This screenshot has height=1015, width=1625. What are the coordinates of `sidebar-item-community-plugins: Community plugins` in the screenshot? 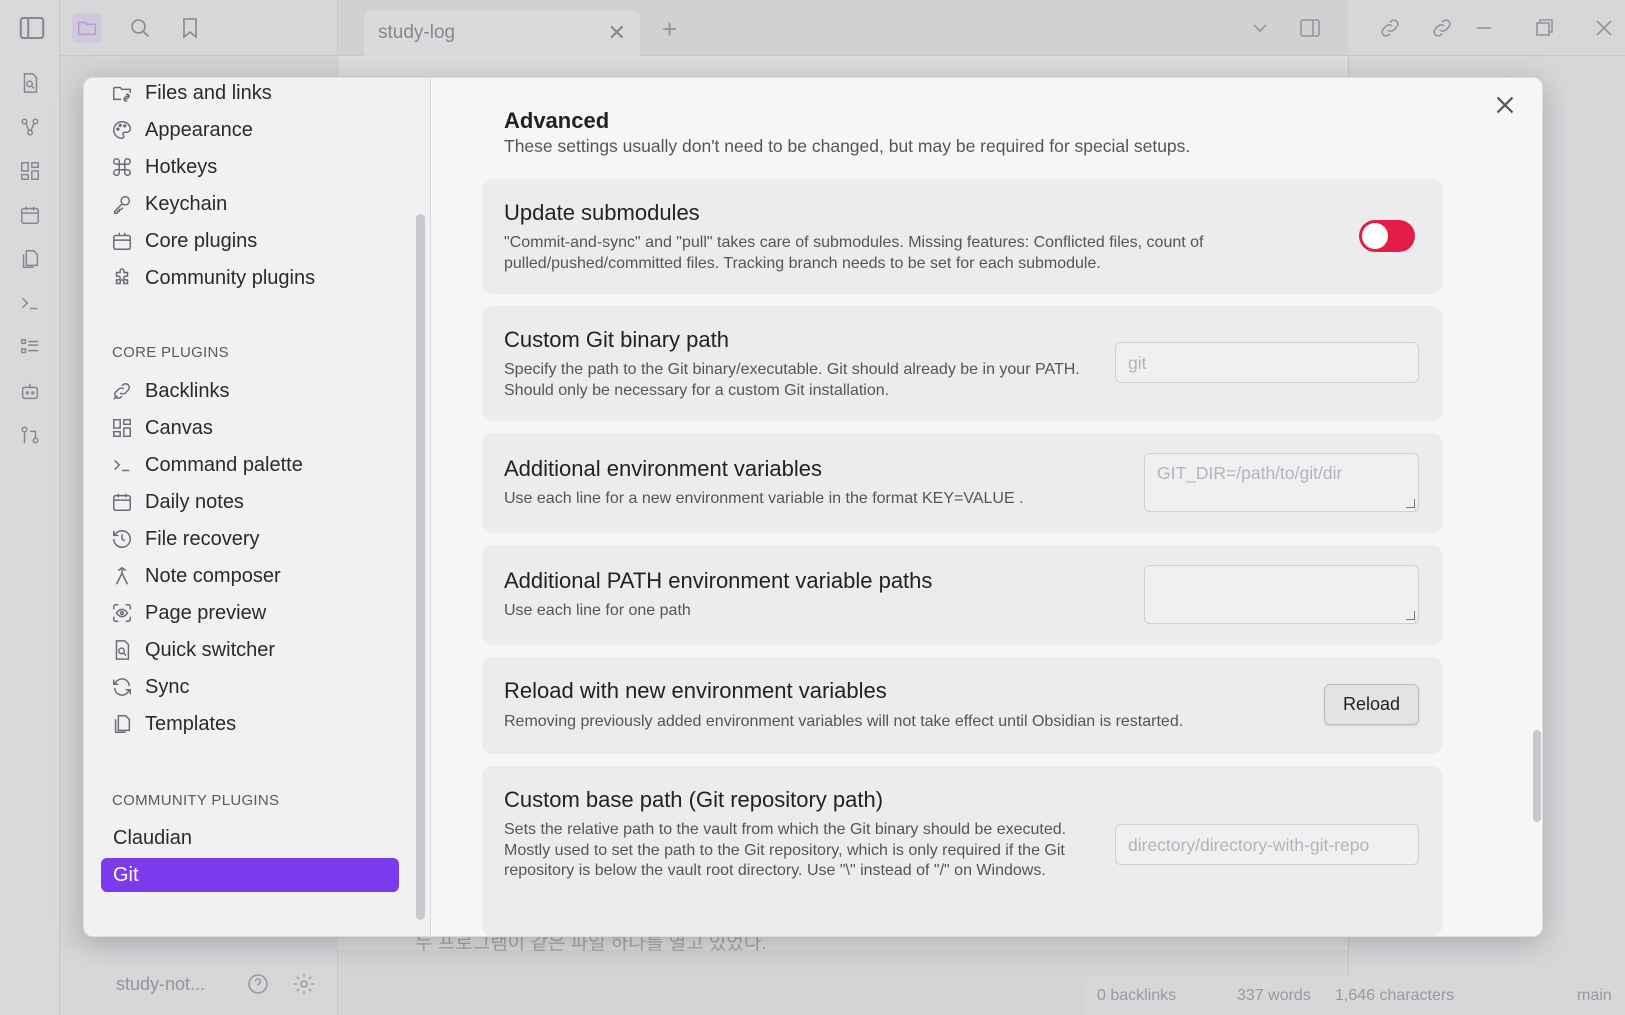 It's located at (250, 278).